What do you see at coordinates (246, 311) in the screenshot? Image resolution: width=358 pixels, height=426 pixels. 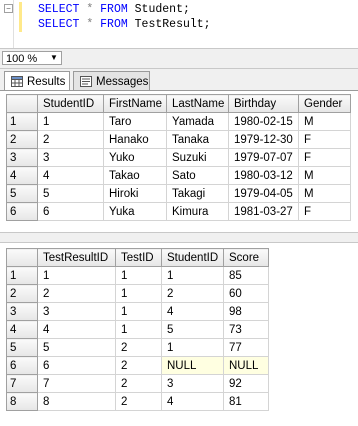 I see `table-cell: 98` at bounding box center [246, 311].